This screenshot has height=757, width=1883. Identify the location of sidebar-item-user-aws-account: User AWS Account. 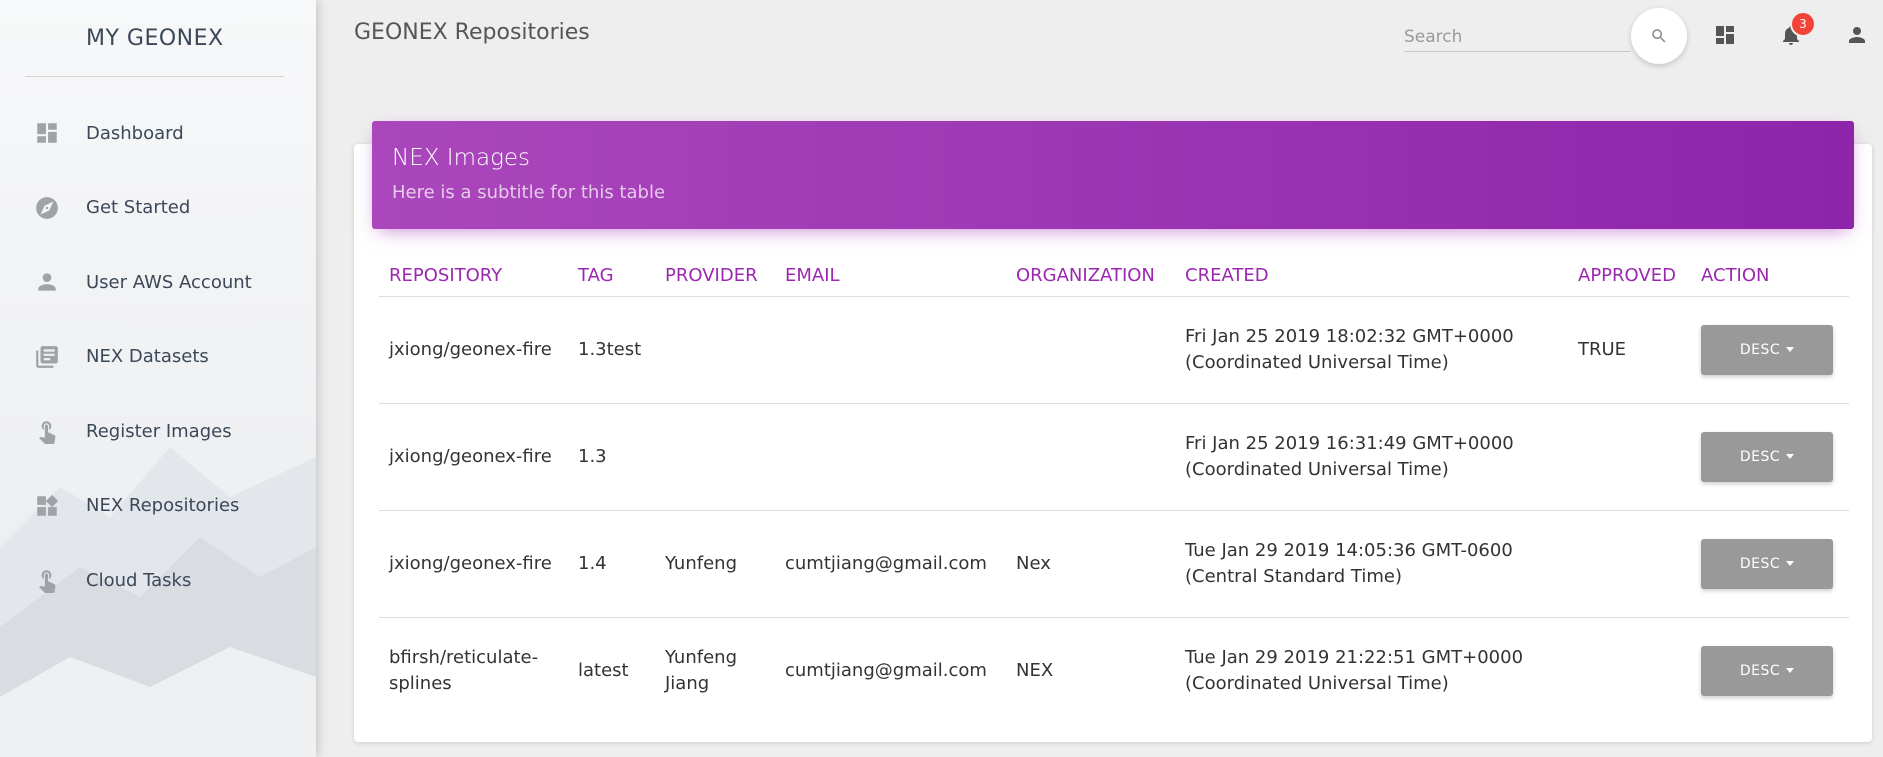
(158, 282).